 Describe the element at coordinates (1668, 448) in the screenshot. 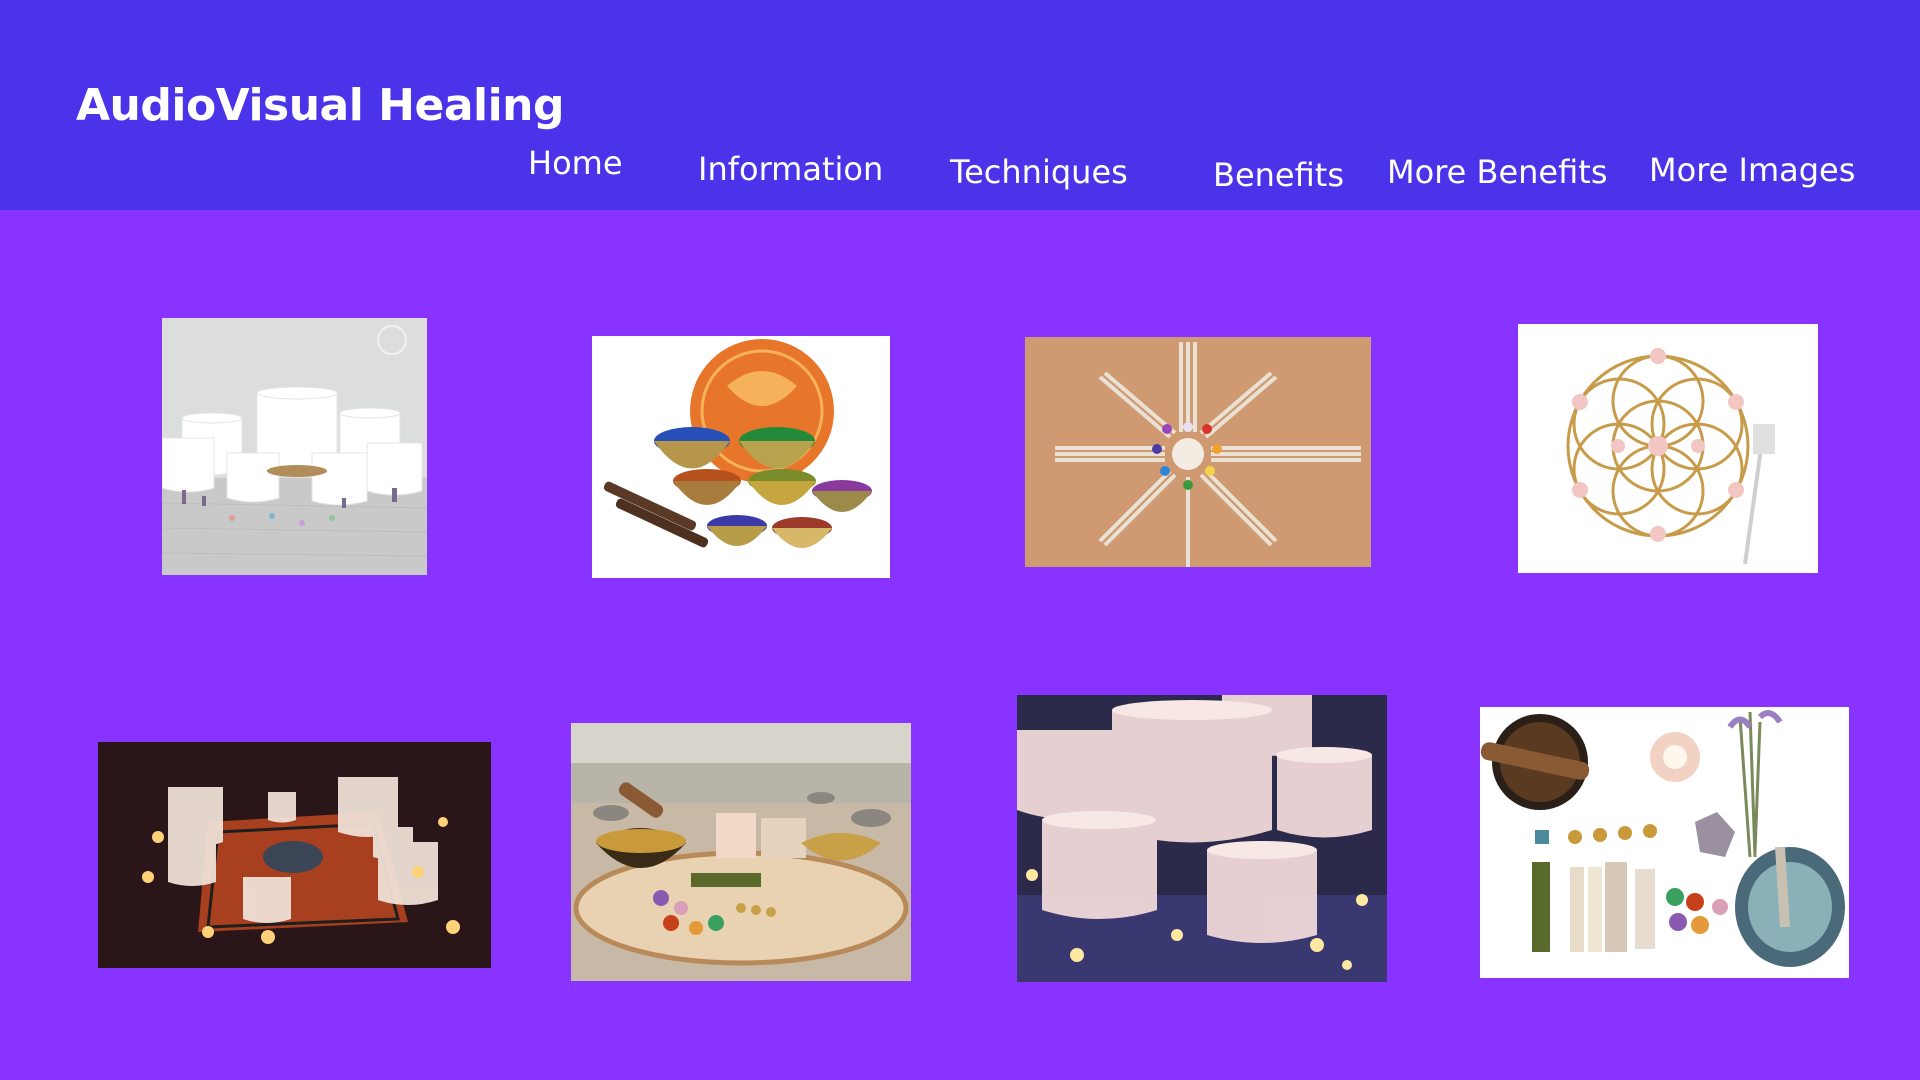

I see `flower-of-life-image` at that location.